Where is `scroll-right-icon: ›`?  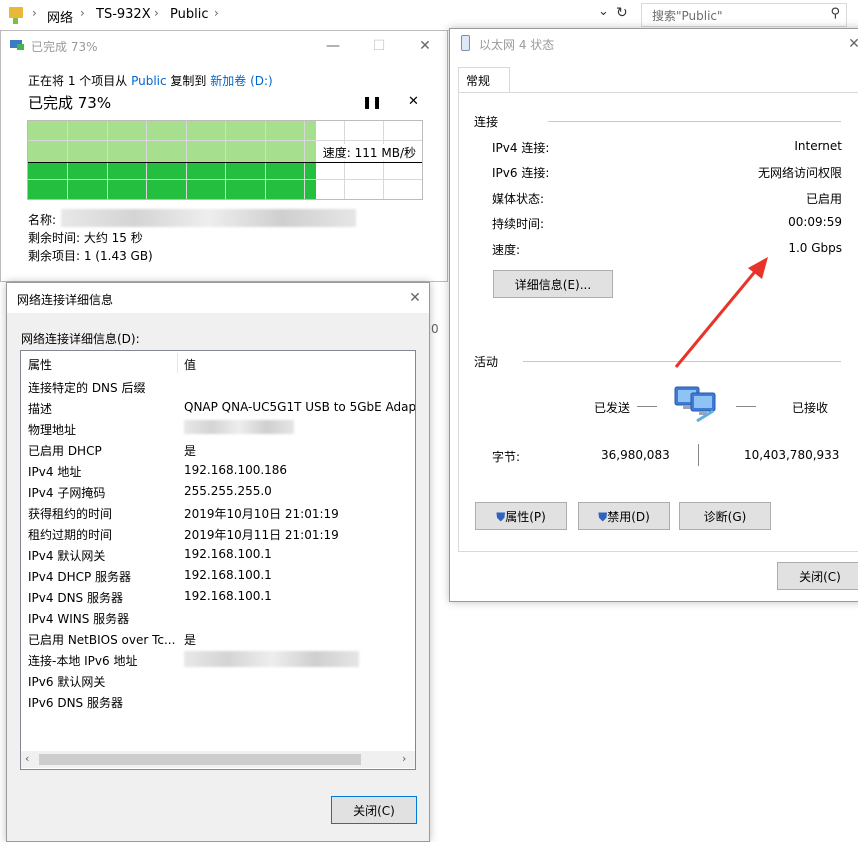
scroll-right-icon: › is located at coordinates (404, 758).